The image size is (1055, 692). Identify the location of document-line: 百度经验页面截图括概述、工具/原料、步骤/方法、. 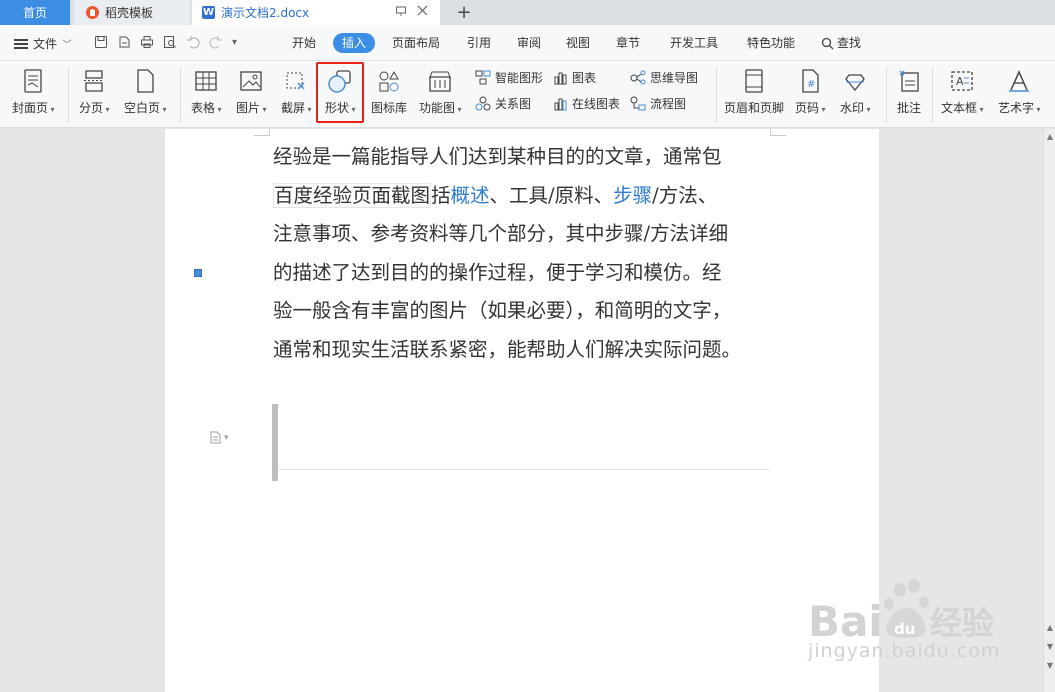
(525, 196).